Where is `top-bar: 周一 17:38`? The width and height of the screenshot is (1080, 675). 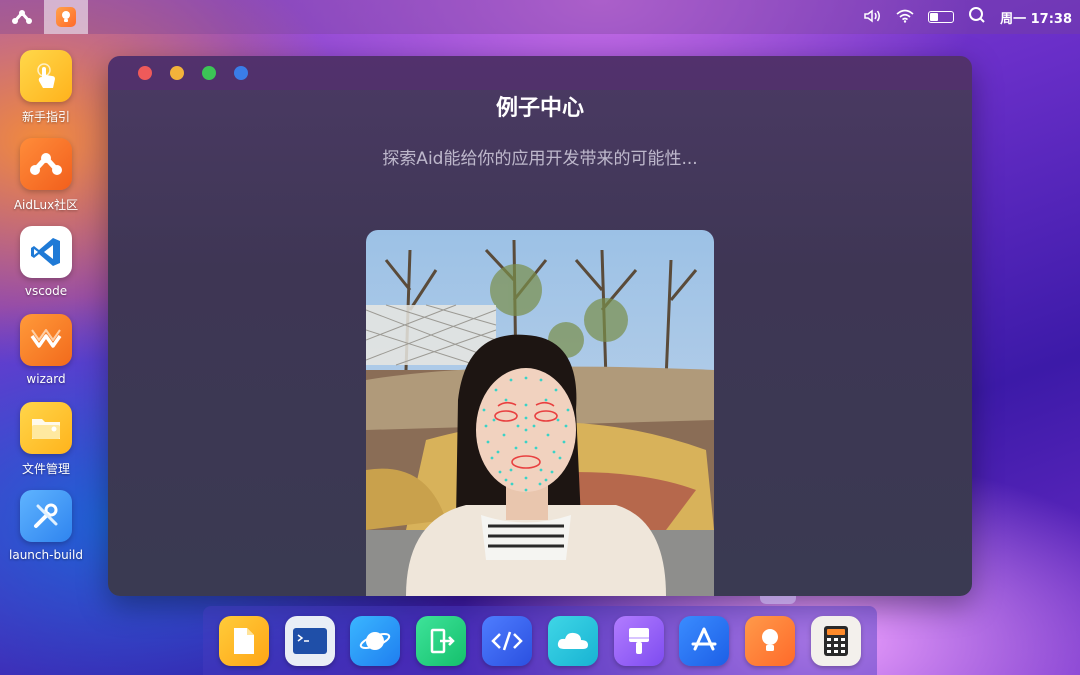 top-bar: 周一 17:38 is located at coordinates (540, 17).